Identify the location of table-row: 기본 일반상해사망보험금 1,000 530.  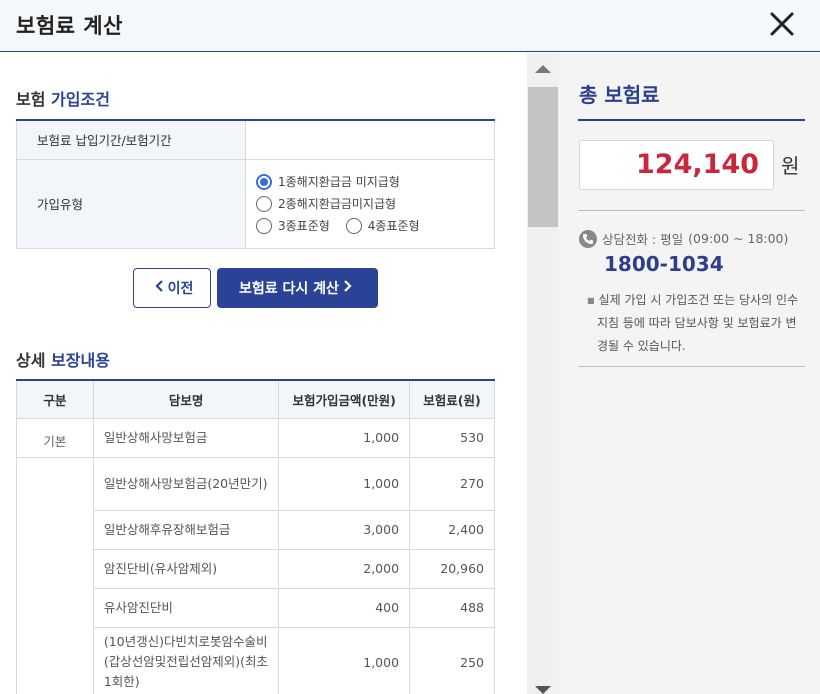
(255, 437).